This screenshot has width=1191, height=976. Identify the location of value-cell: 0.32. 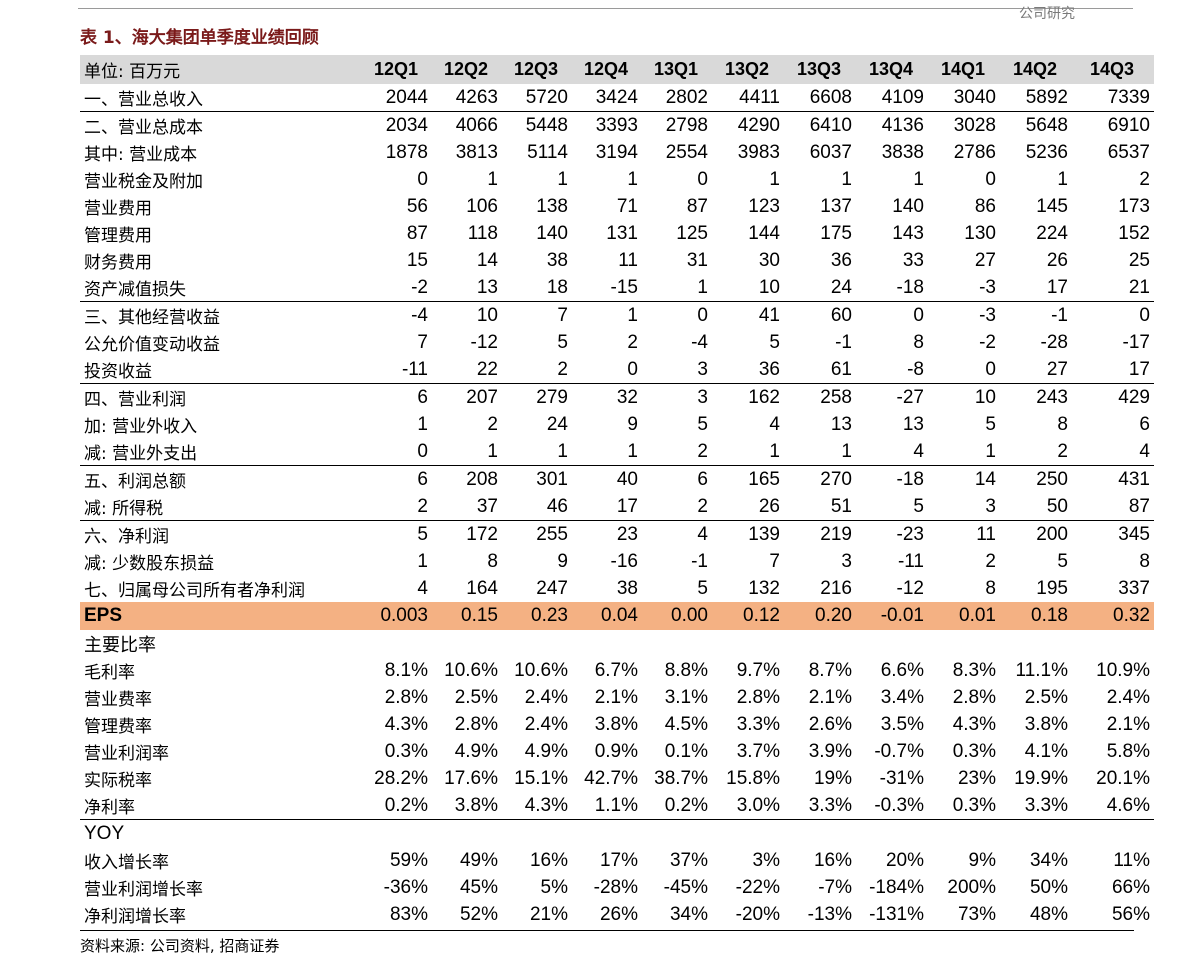
(1113, 616).